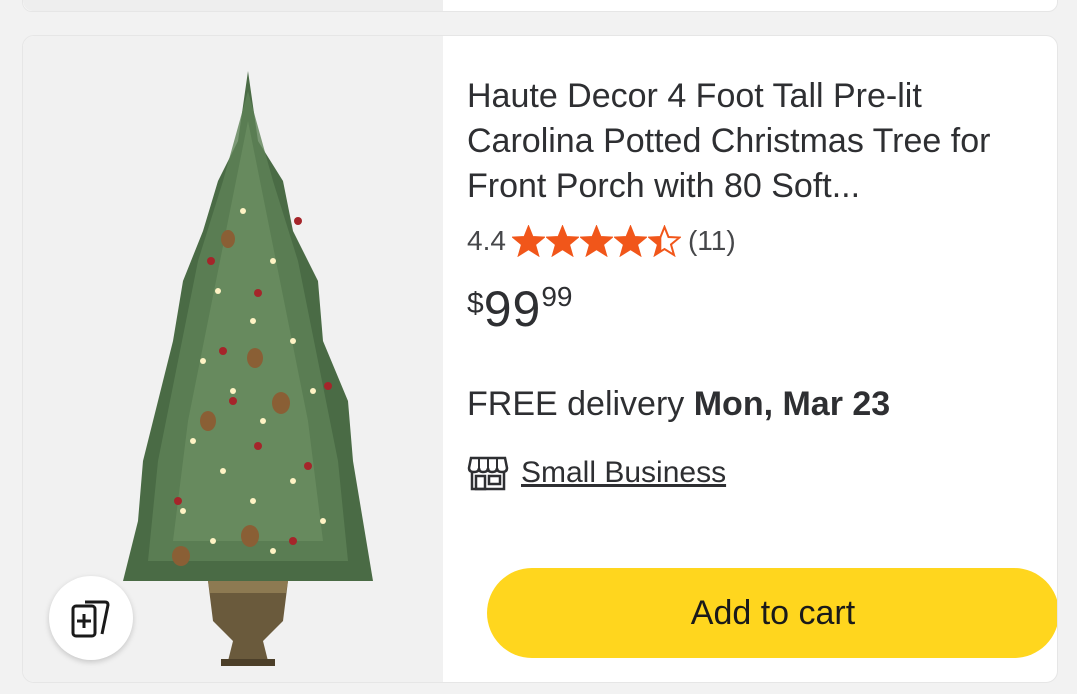 The width and height of the screenshot is (1077, 694). I want to click on rating-stars, so click(596, 241).